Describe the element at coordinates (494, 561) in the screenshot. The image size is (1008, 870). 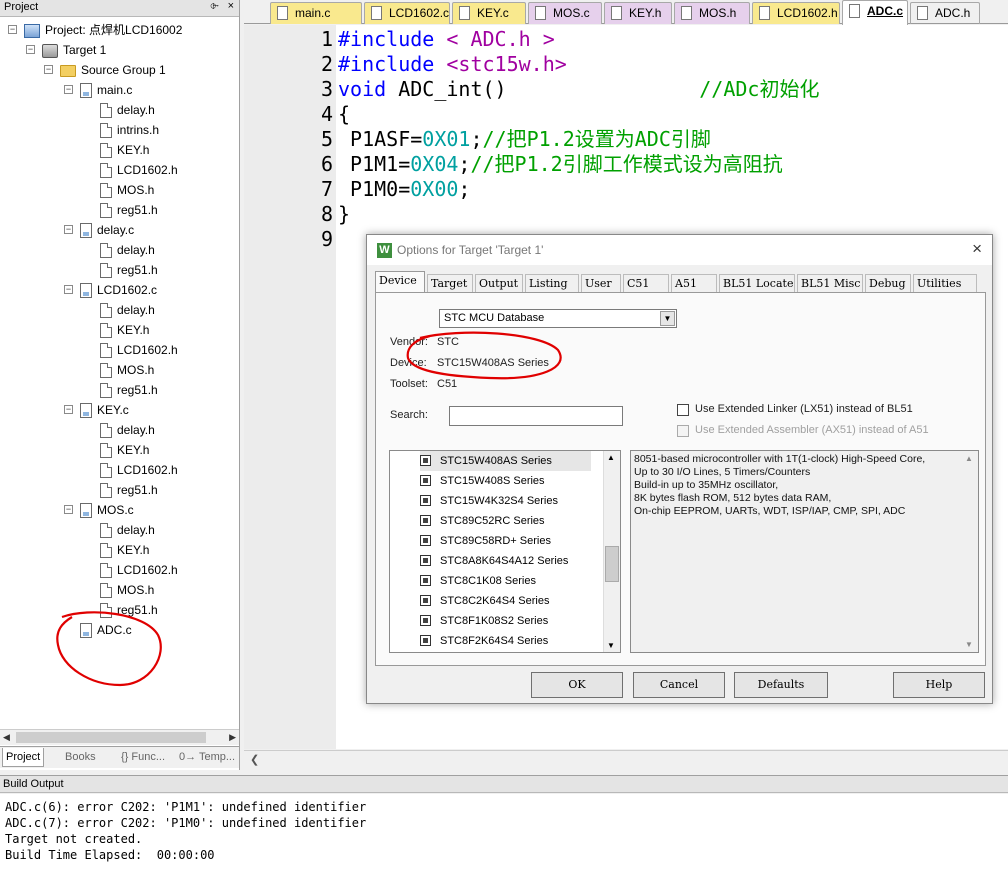
I see `device-list-item: STC8A8K64S4A12 Series` at that location.